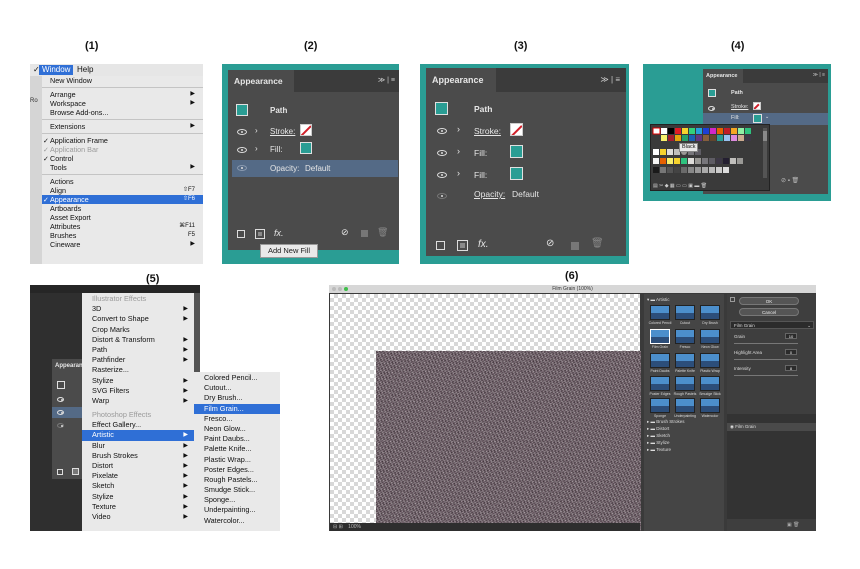 This screenshot has height=569, width=860. What do you see at coordinates (315, 168) in the screenshot?
I see `opacity-row: Opacity: Default` at bounding box center [315, 168].